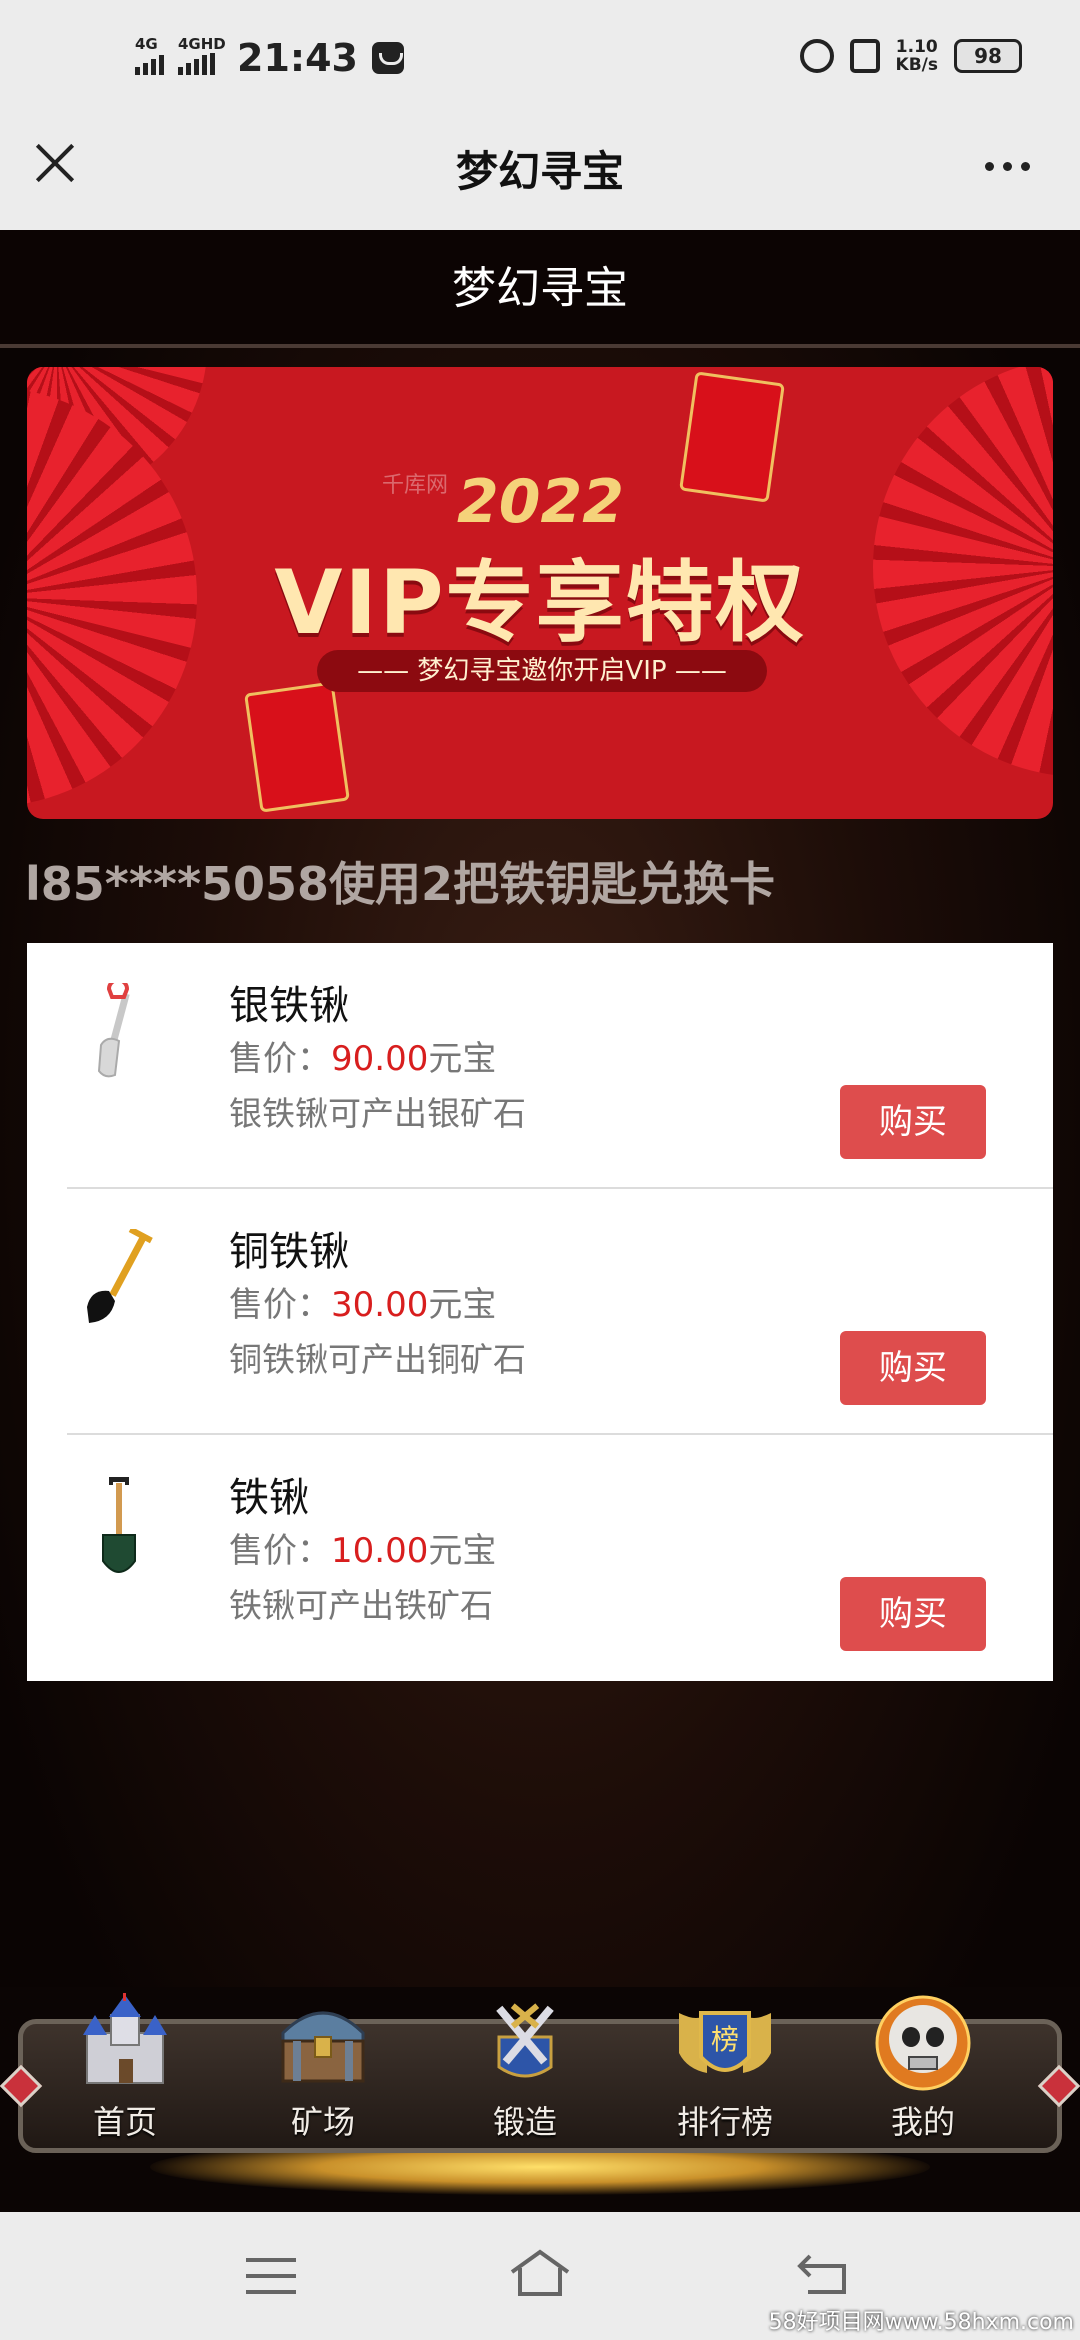  What do you see at coordinates (540, 602) in the screenshot?
I see `banner-title: VIP专享特权` at bounding box center [540, 602].